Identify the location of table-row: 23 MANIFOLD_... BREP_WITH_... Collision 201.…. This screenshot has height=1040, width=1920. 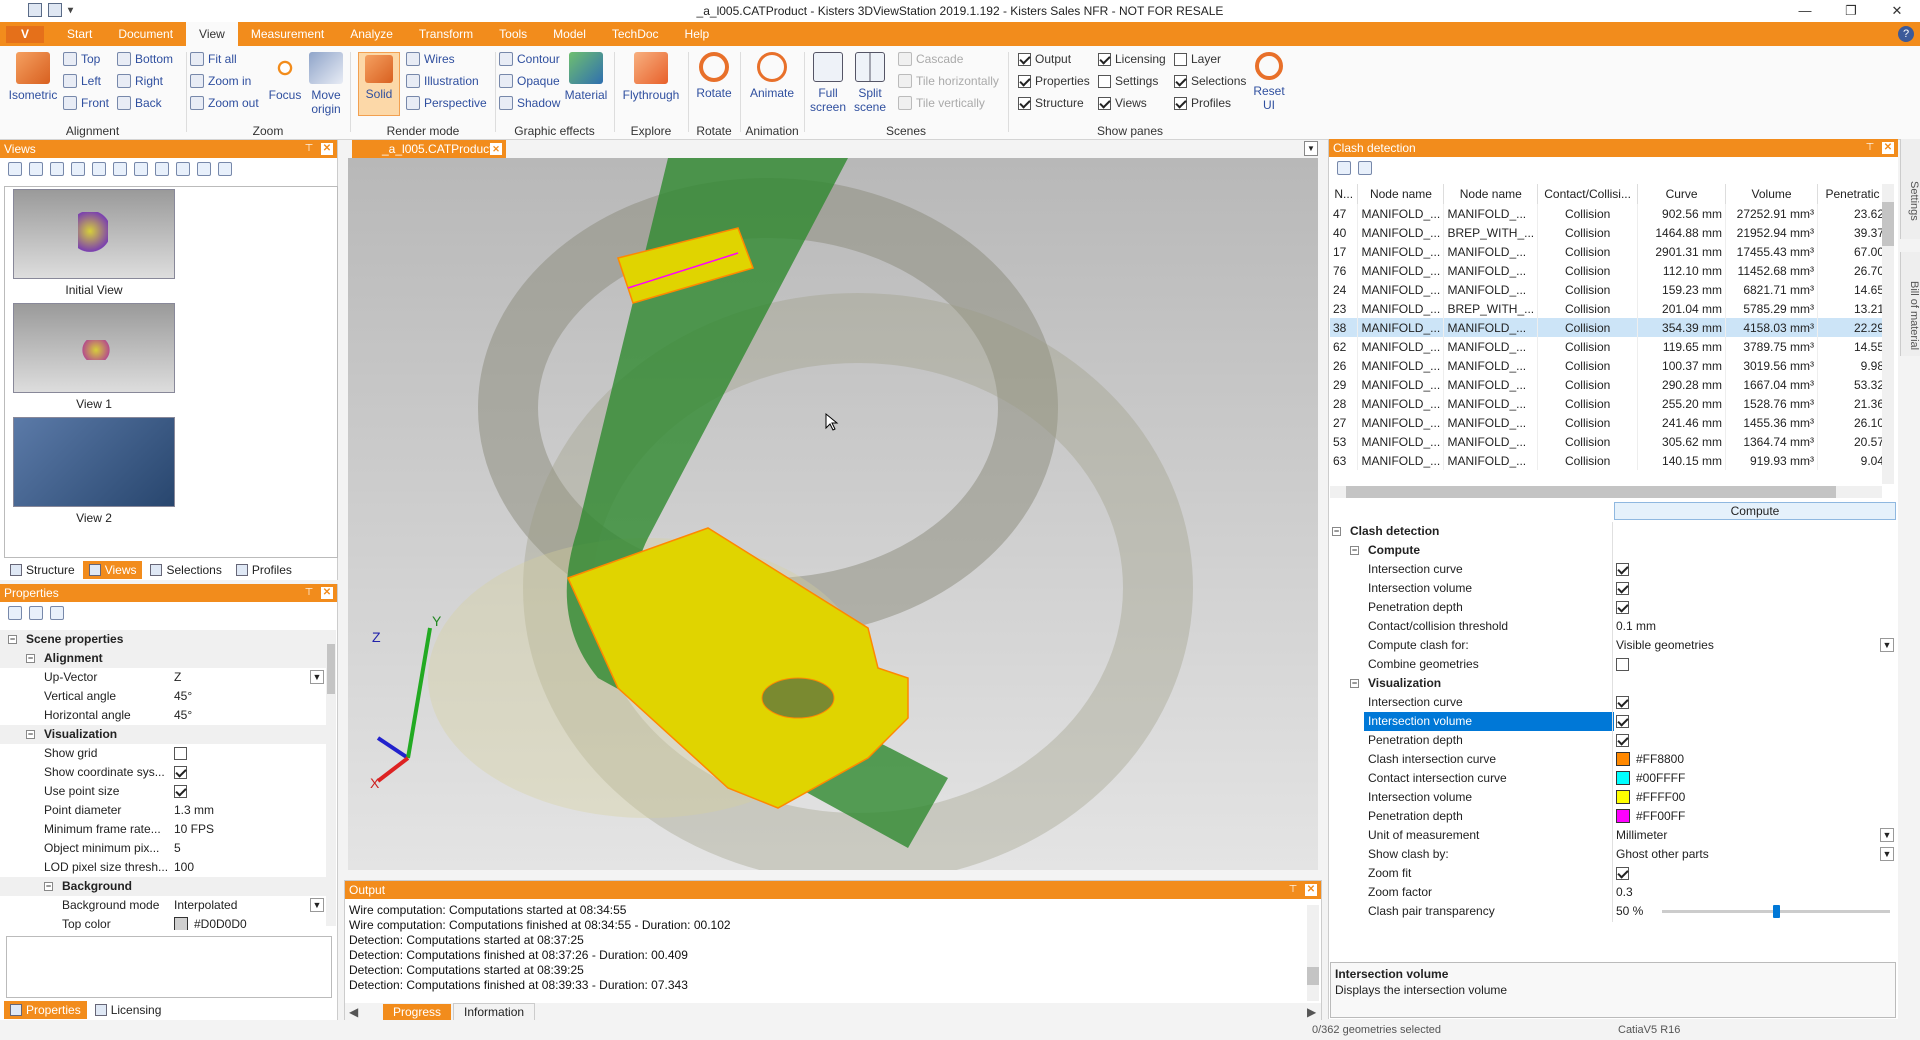
(1609, 308).